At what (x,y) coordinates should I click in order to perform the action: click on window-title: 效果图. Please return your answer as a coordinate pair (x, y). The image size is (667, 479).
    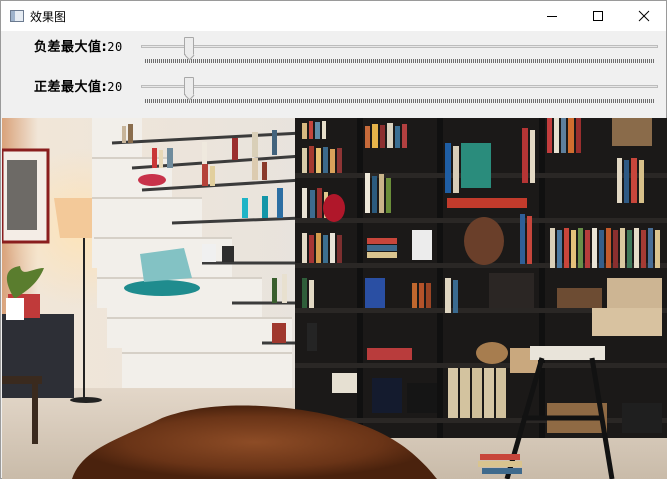
    Looking at the image, I should click on (48, 17).